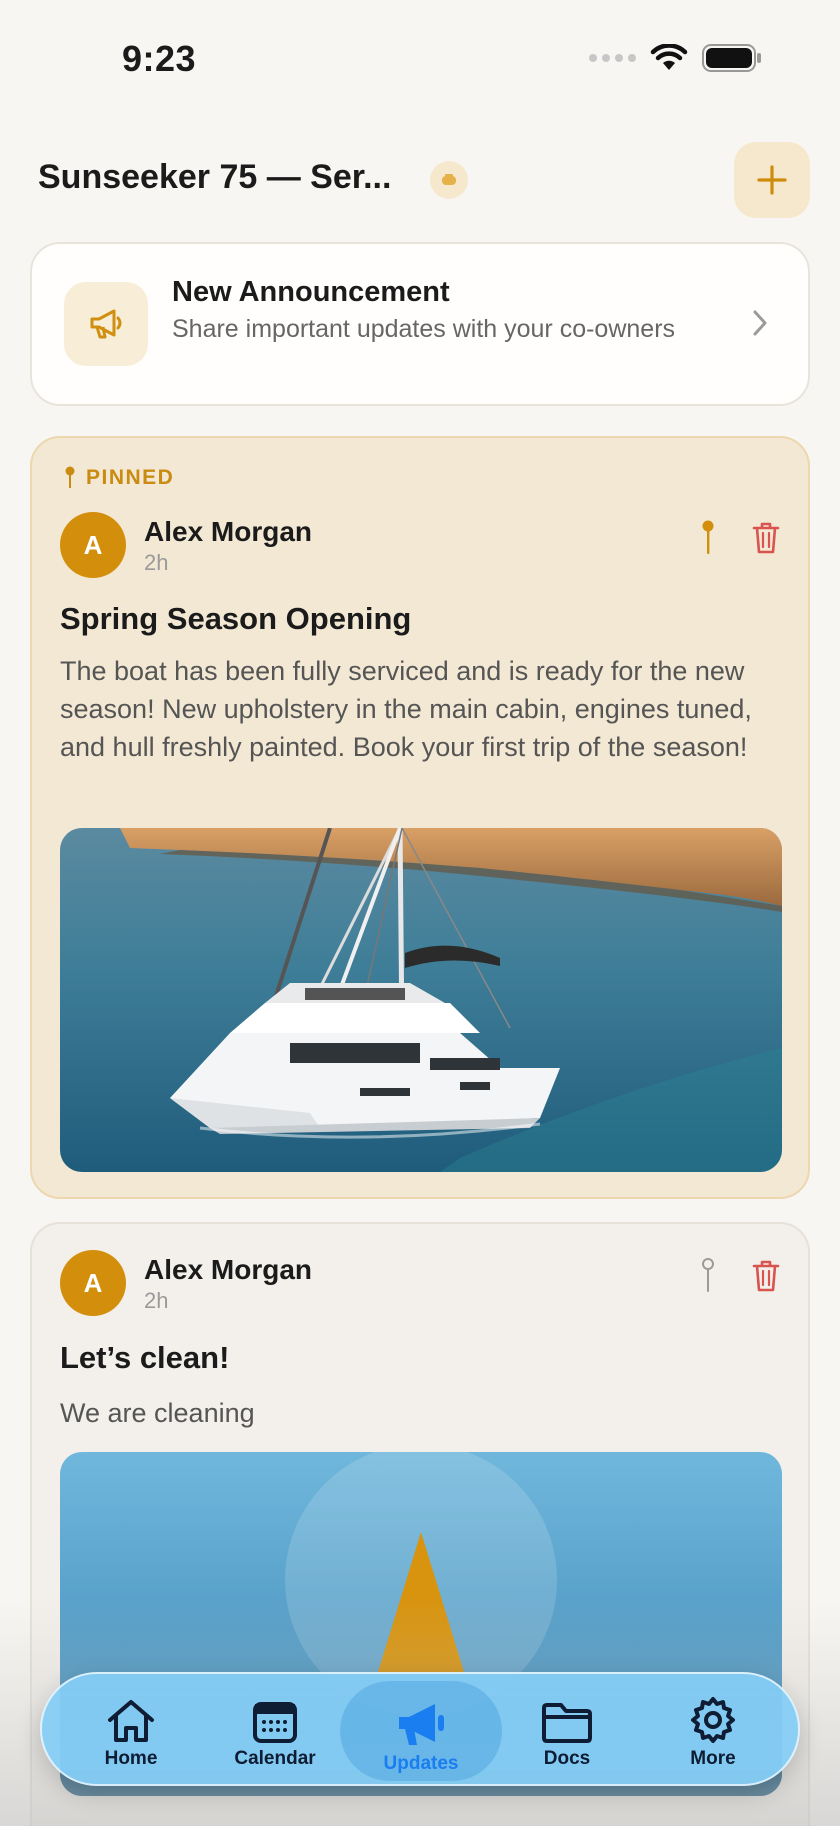 Image resolution: width=840 pixels, height=1826 pixels. I want to click on status-bar: 9:23, so click(420, 55).